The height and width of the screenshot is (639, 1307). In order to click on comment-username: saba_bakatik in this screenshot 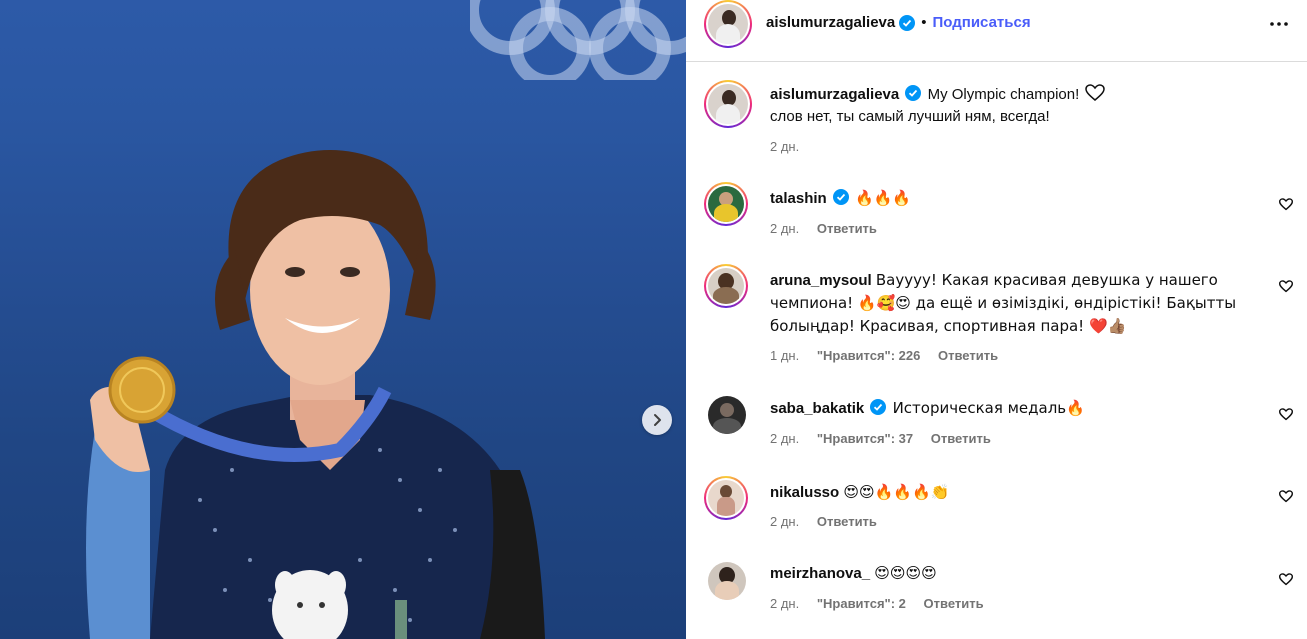, I will do `click(817, 408)`.